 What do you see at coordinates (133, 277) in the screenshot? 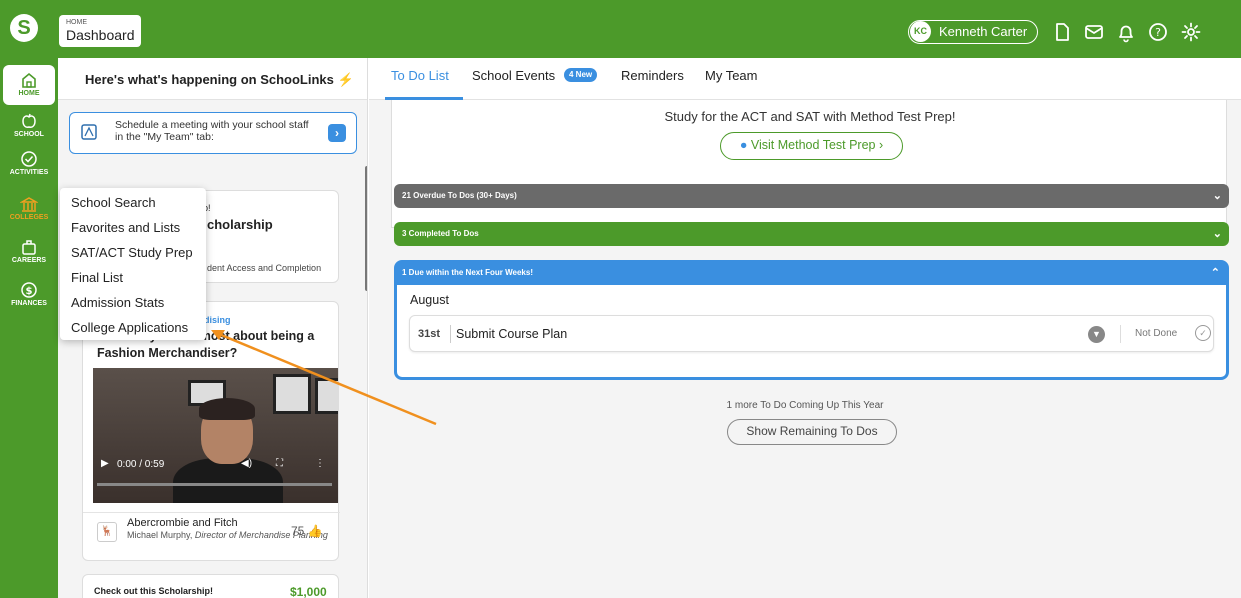
I see `menu-item-final-list: Final List` at bounding box center [133, 277].